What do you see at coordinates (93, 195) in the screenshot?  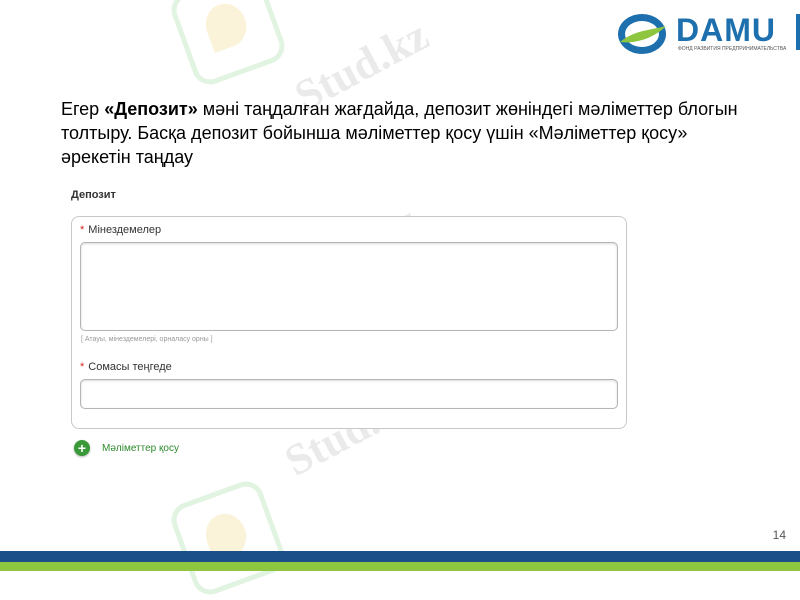 I see `deposit-section-title: Депозит` at bounding box center [93, 195].